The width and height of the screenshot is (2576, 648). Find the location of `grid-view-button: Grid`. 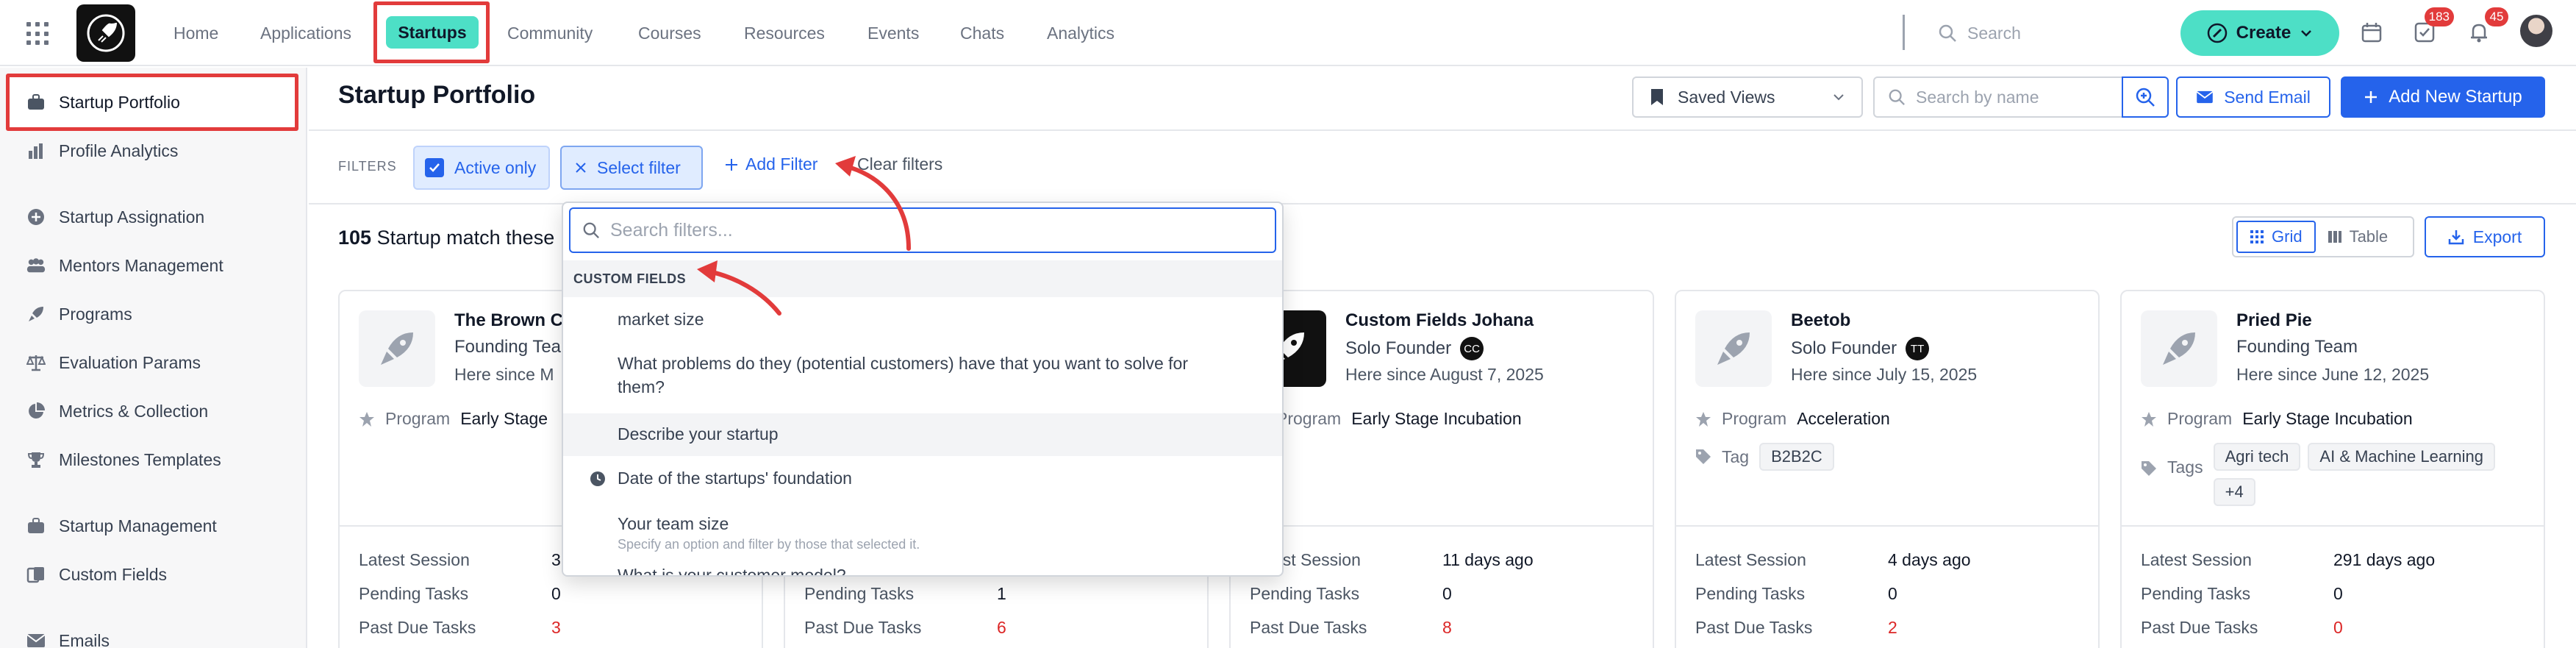

grid-view-button: Grid is located at coordinates (2276, 237).